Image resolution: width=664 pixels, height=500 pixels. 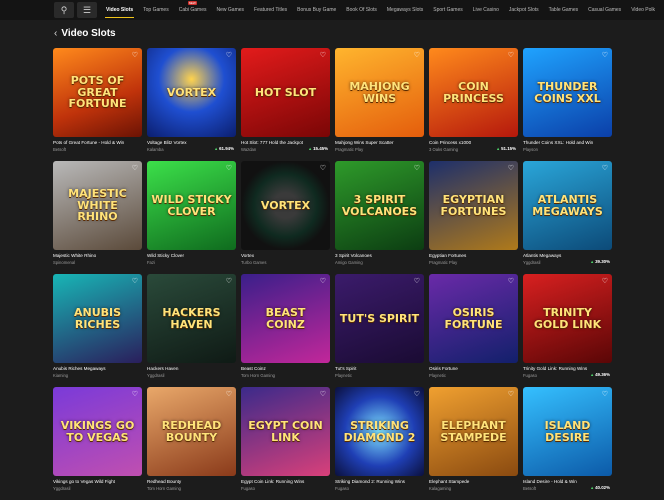 What do you see at coordinates (443, 262) in the screenshot?
I see `game-provider: Pragmatic Play` at bounding box center [443, 262].